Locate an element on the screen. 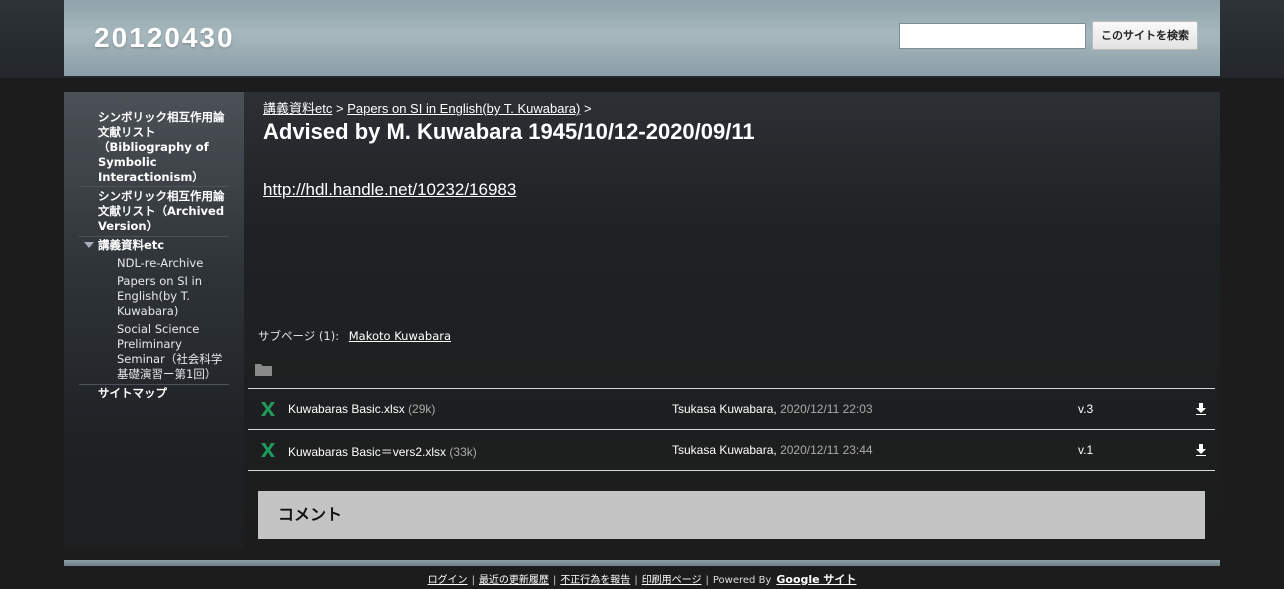 This screenshot has height=589, width=1284. attachment-version: v.1 is located at coordinates (1085, 450).